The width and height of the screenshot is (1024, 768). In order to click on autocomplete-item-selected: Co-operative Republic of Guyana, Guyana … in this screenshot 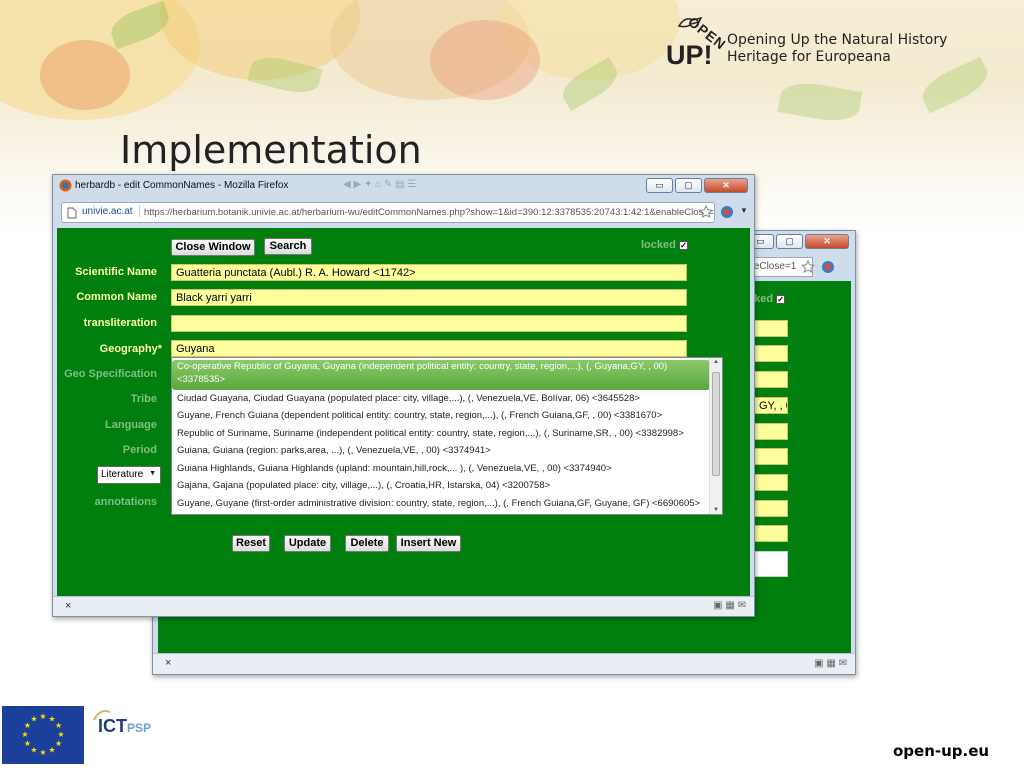, I will do `click(441, 375)`.